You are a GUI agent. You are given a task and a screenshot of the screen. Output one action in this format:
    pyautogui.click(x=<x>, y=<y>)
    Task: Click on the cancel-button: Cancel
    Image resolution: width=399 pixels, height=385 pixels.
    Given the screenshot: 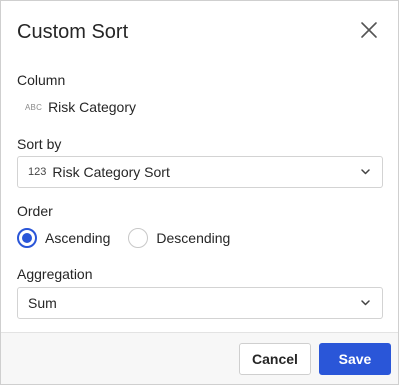 What is the action you would take?
    pyautogui.click(x=275, y=359)
    